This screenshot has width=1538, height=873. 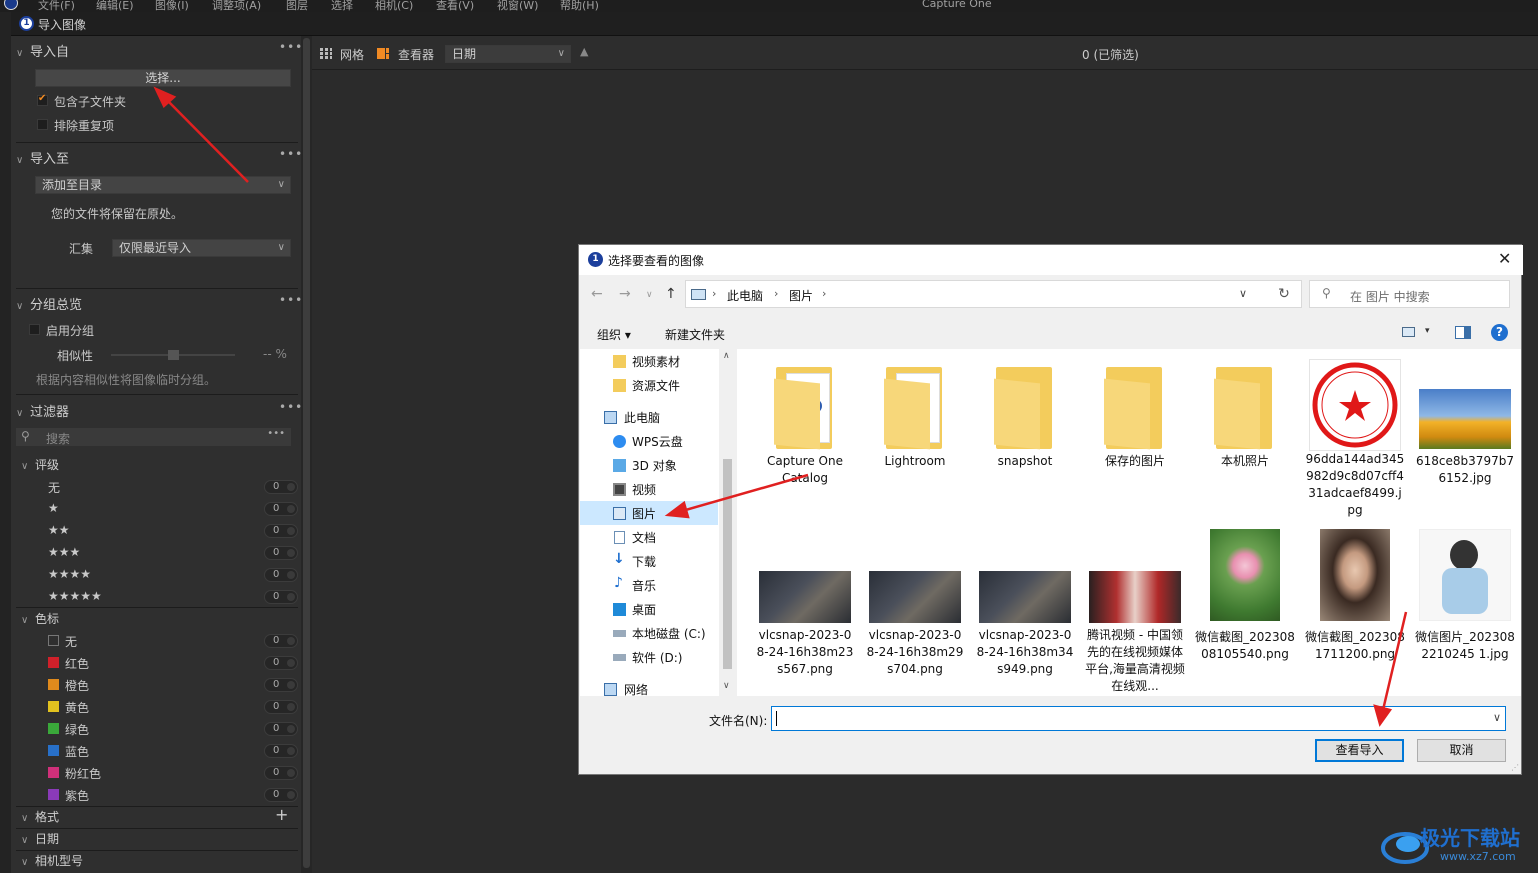 I want to click on enable-grouping-checkbox, so click(x=34, y=329).